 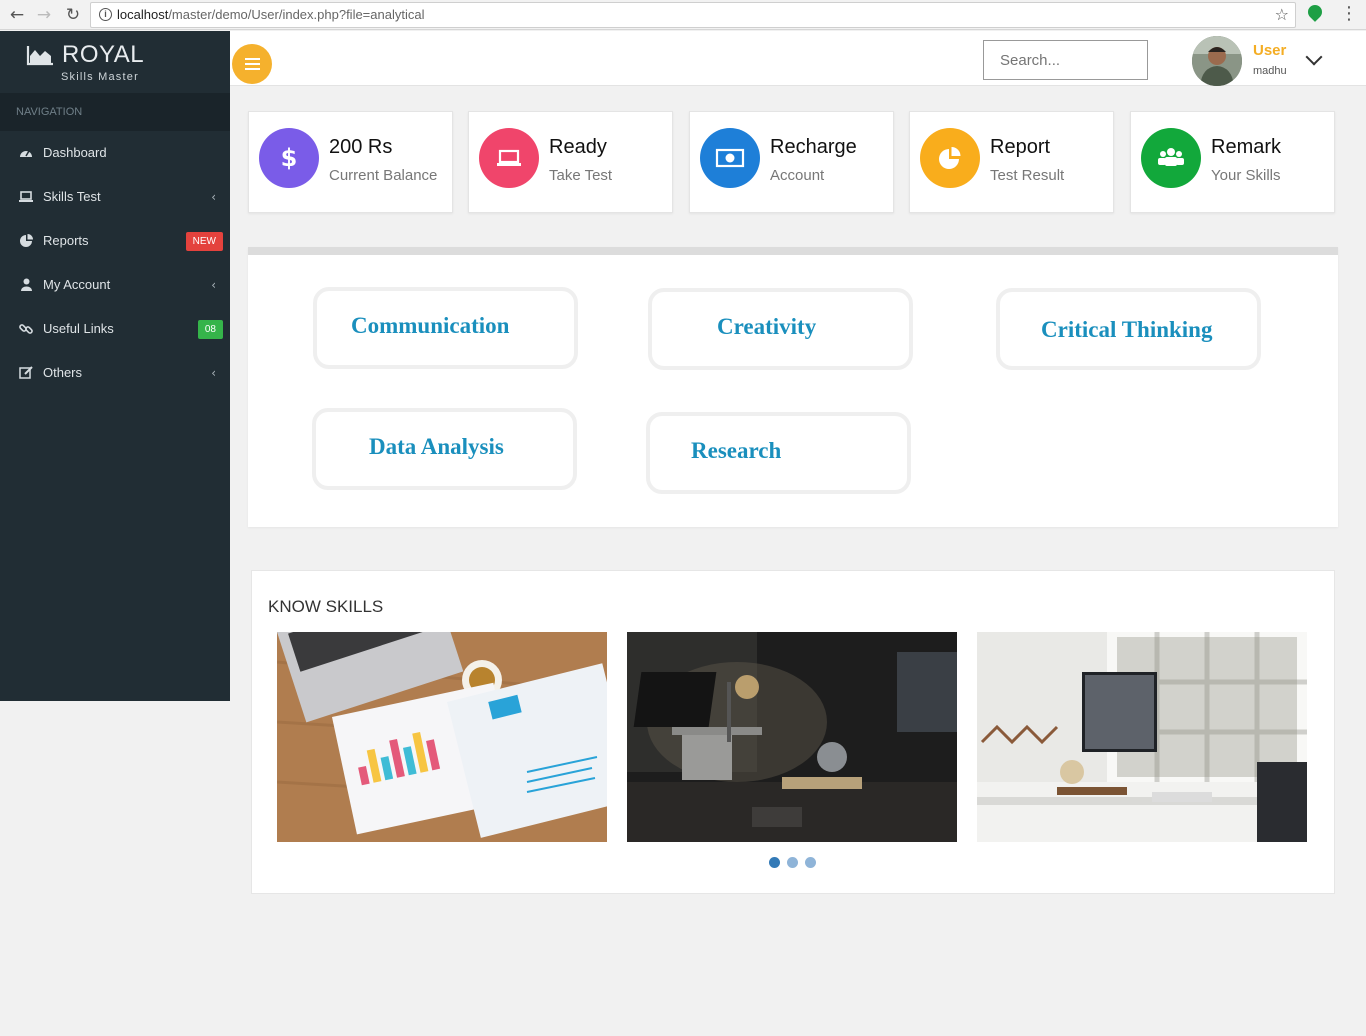 What do you see at coordinates (252, 64) in the screenshot?
I see `hamburger-menu-button` at bounding box center [252, 64].